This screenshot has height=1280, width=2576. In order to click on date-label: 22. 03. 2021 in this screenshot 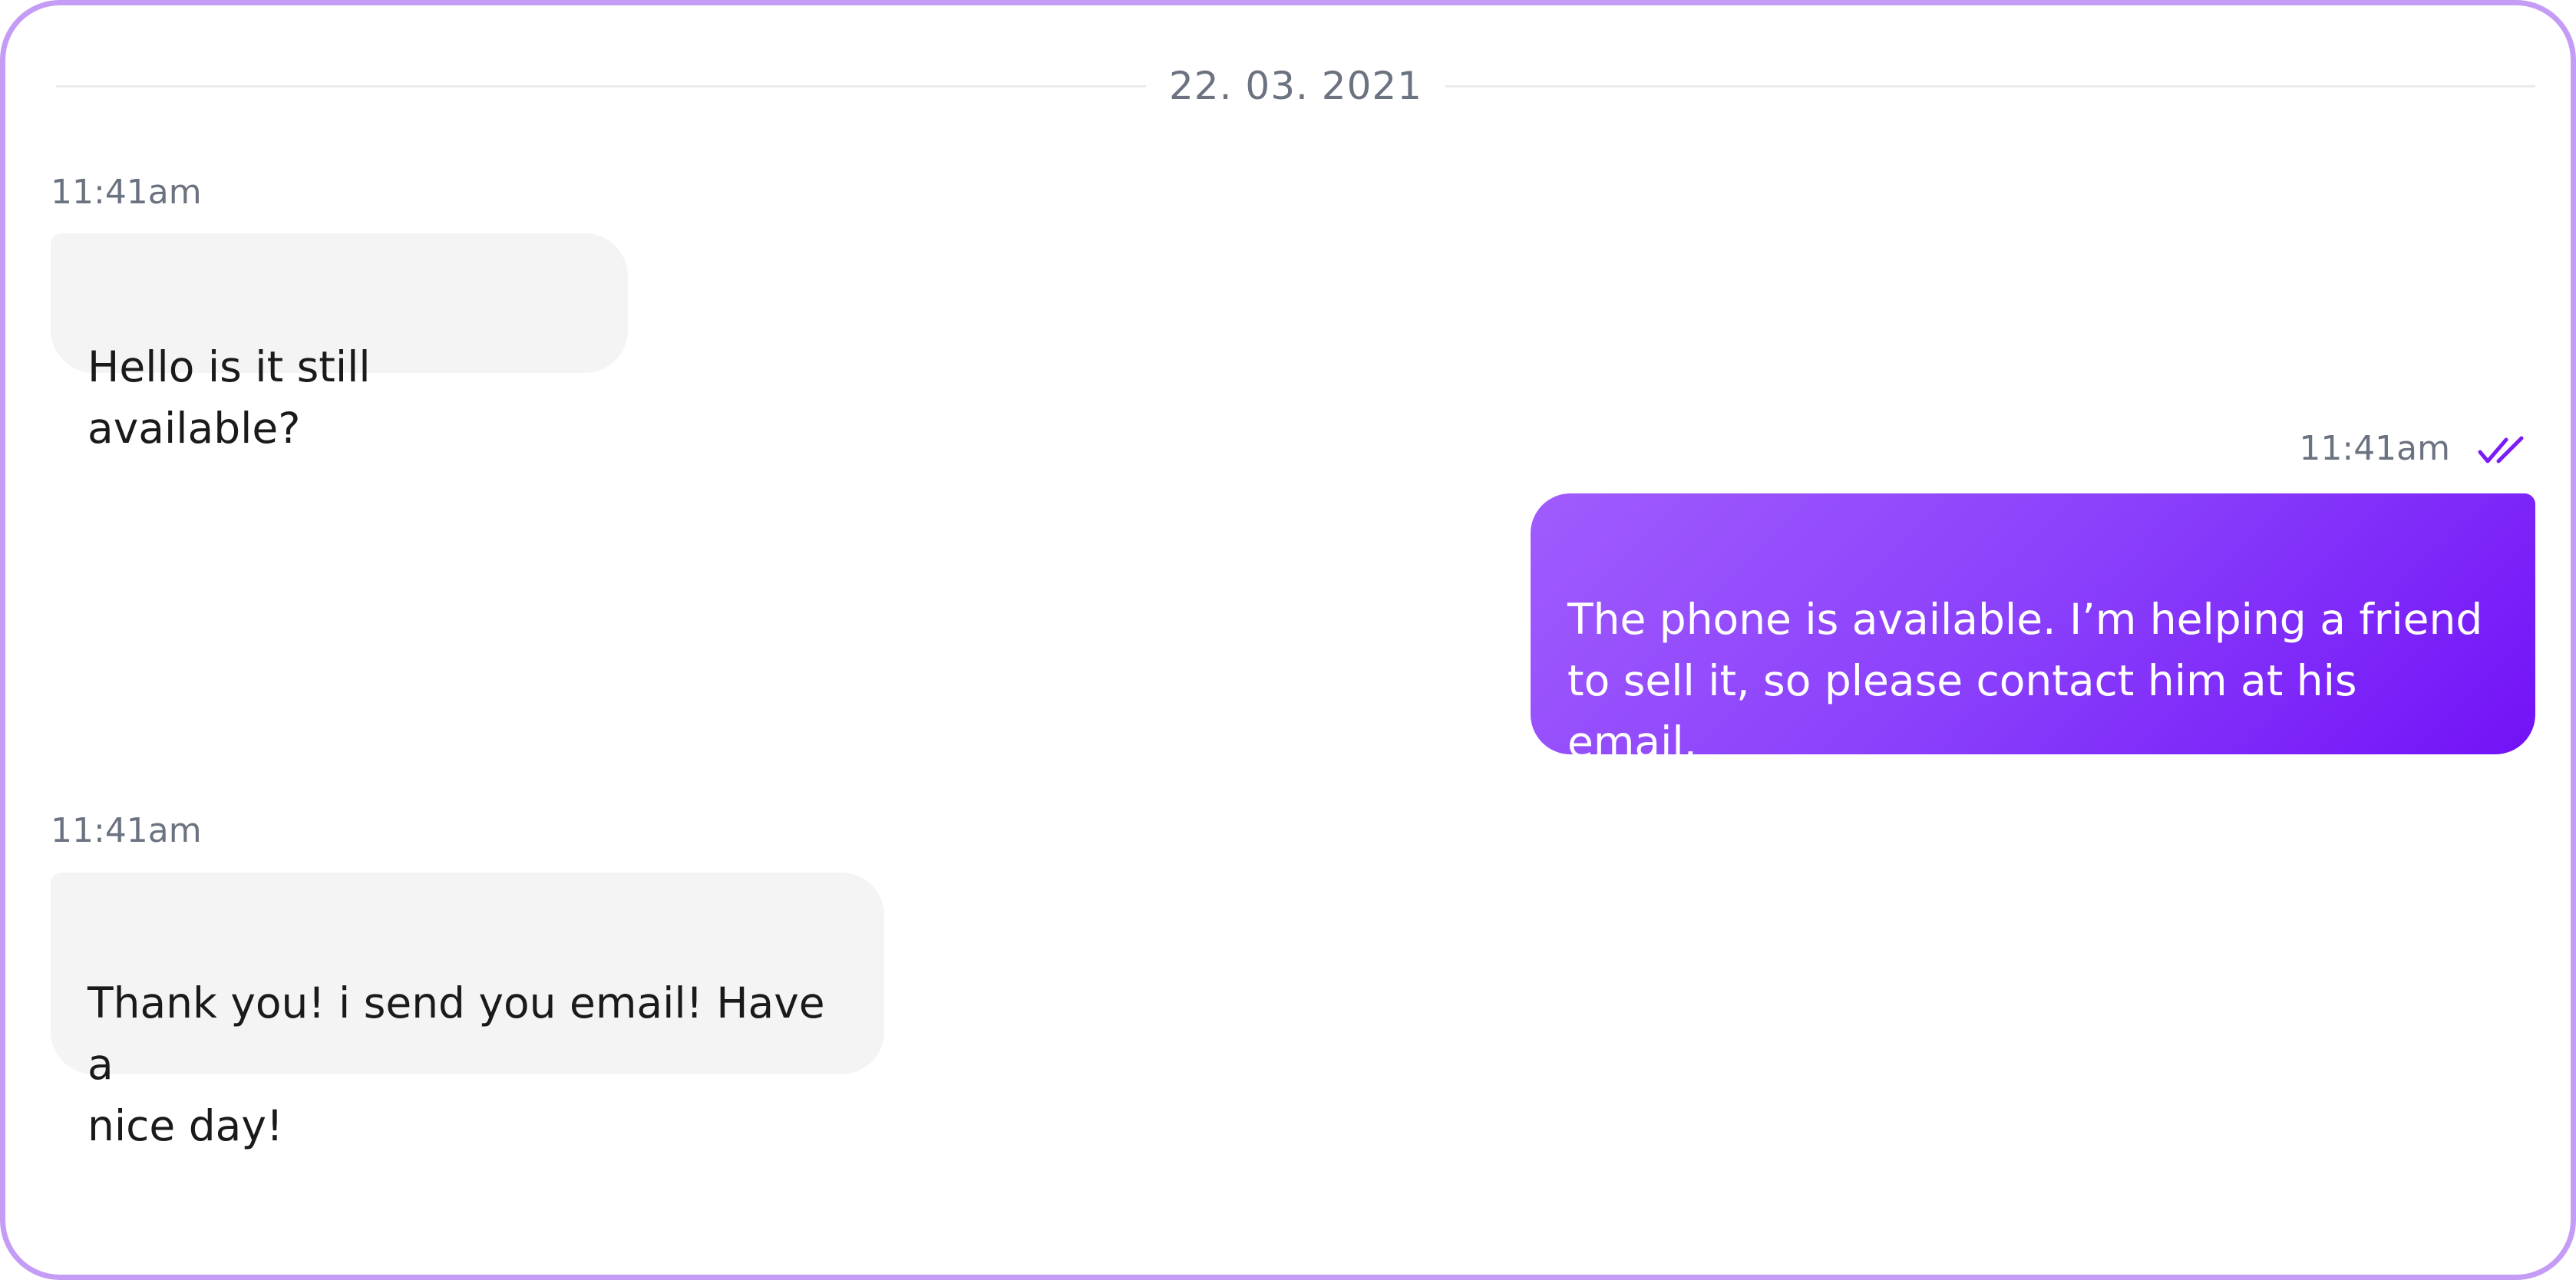, I will do `click(1295, 86)`.